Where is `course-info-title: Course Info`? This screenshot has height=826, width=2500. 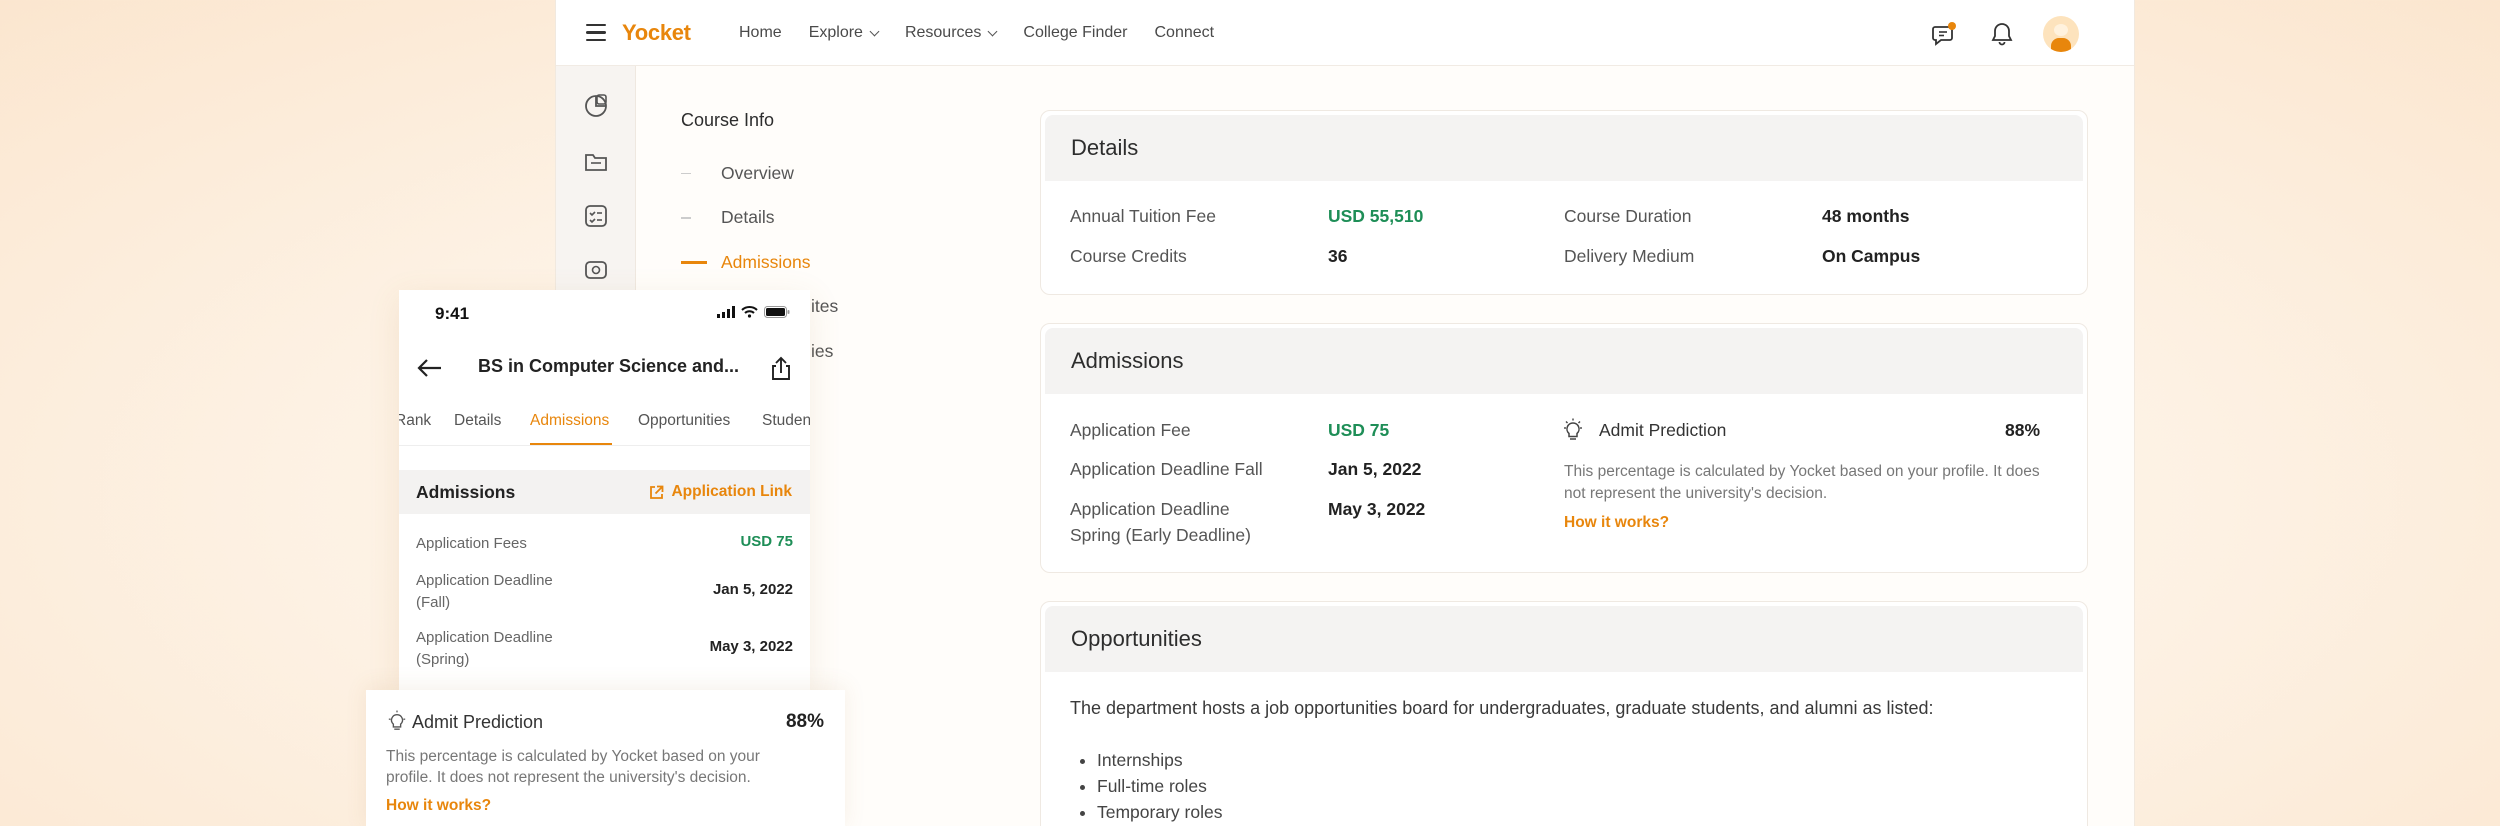
course-info-title: Course Info is located at coordinates (728, 120).